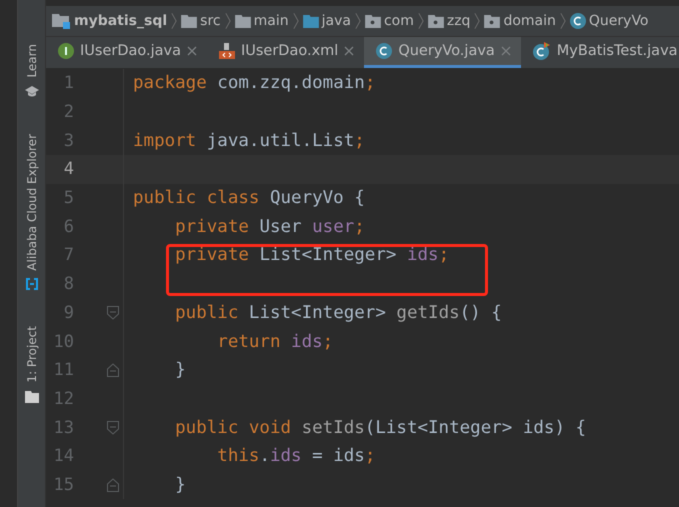  Describe the element at coordinates (31, 92) in the screenshot. I see `graduation-cap-icon` at that location.